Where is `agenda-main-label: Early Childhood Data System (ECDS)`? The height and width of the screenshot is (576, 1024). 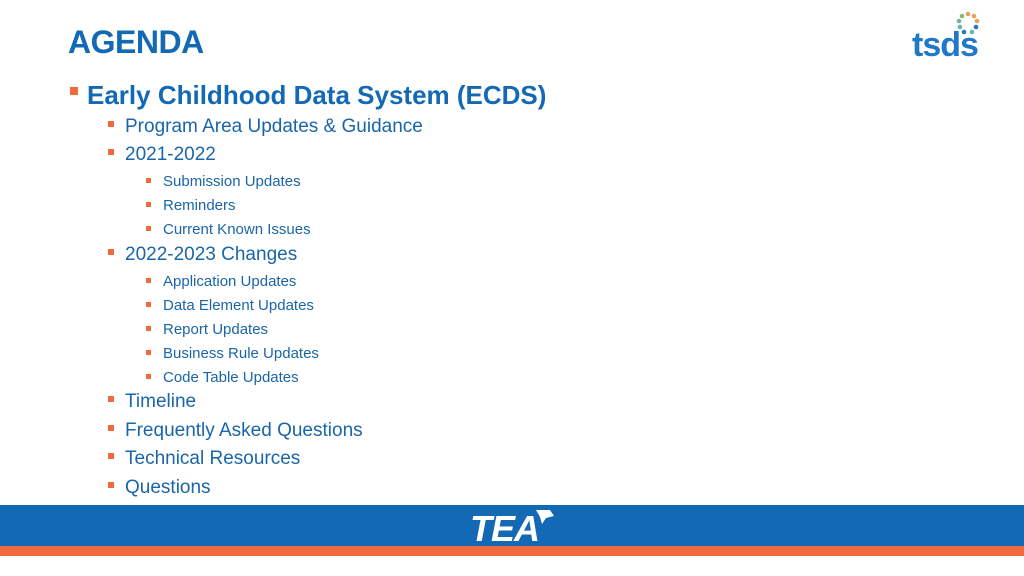 agenda-main-label: Early Childhood Data System (ECDS) is located at coordinates (317, 95).